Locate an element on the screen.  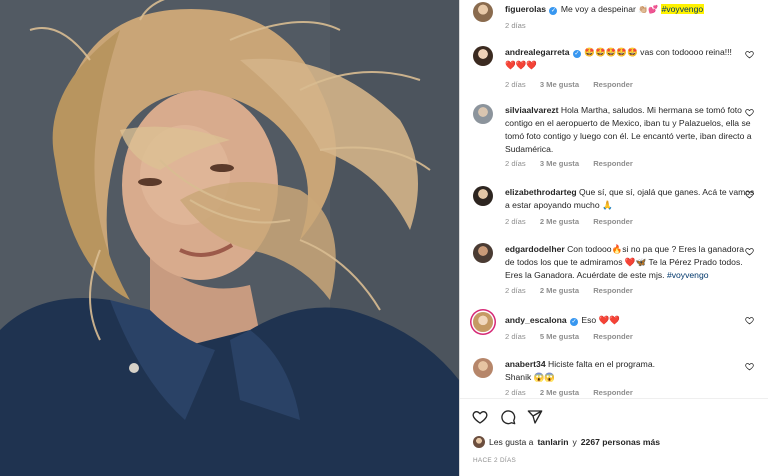
author-username: figuerolas is located at coordinates (525, 9).